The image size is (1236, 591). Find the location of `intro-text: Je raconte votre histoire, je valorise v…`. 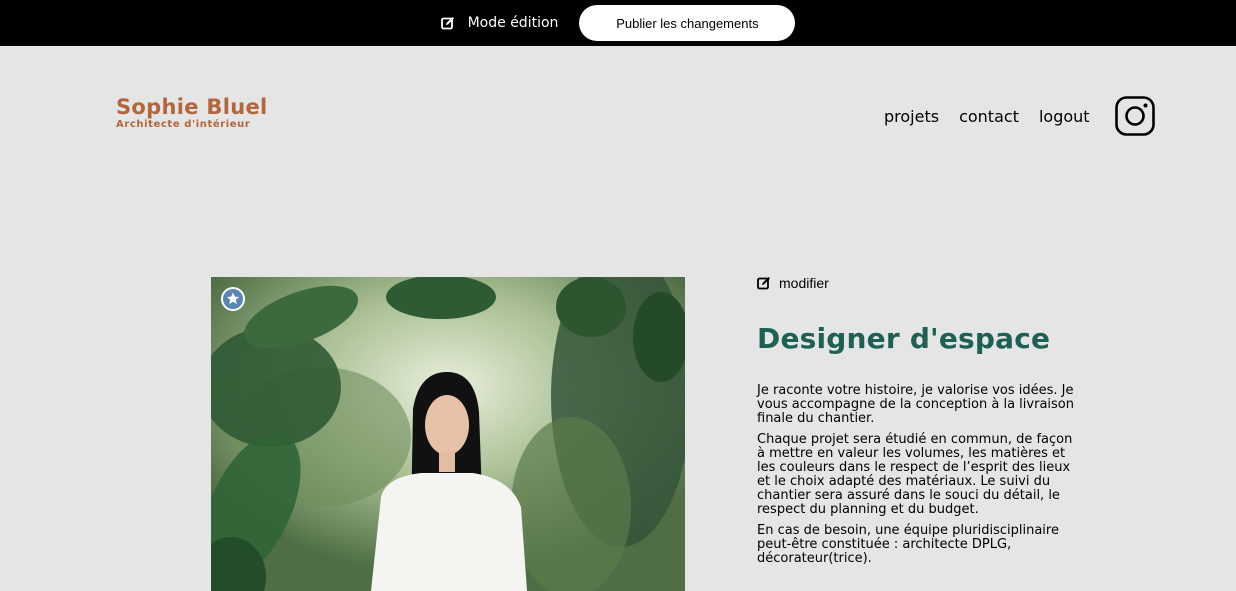

intro-text: Je raconte votre histoire, je valorise v… is located at coordinates (916, 478).